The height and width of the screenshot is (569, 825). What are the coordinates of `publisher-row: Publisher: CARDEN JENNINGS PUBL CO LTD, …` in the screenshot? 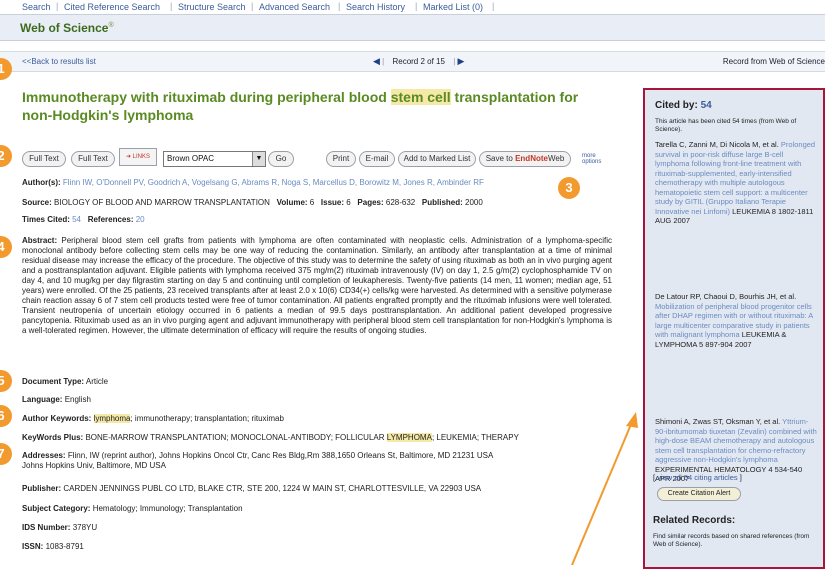 It's located at (252, 488).